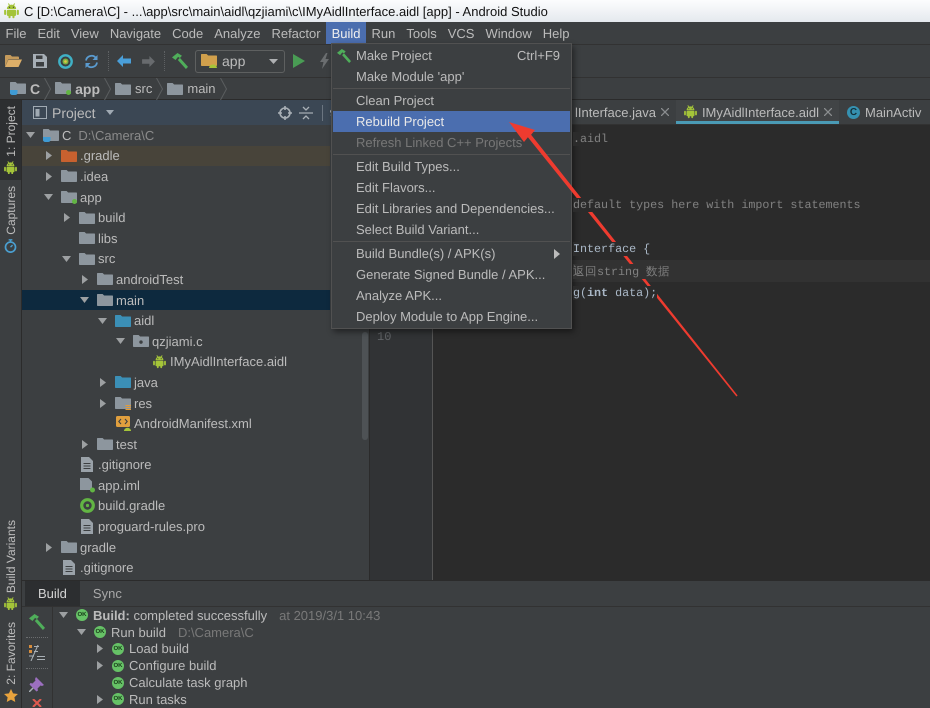 The image size is (930, 708). I want to click on menu-bar-item: VCS, so click(461, 33).